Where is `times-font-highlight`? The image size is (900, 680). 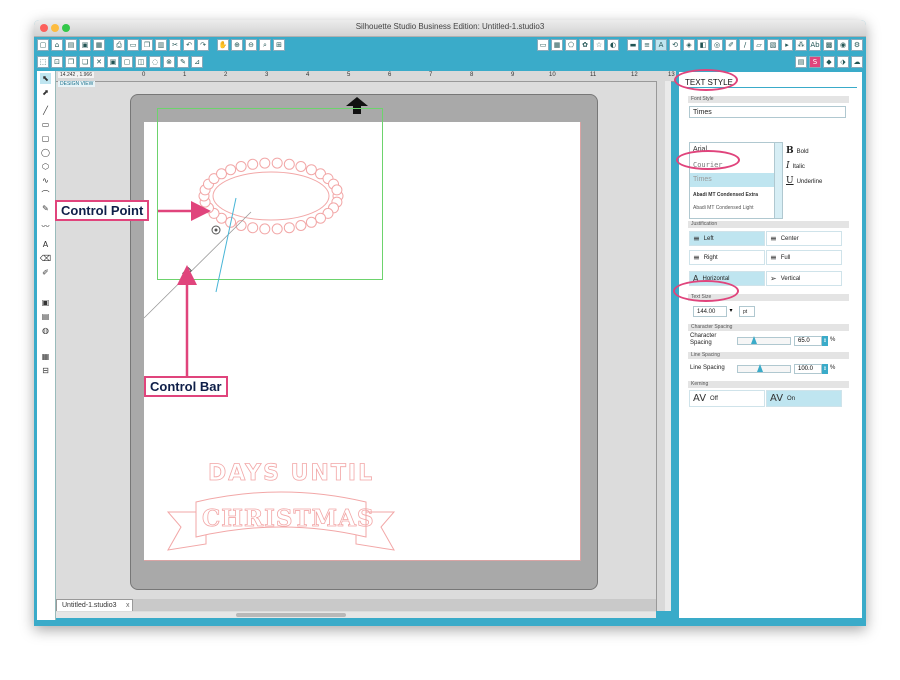
times-font-highlight is located at coordinates (708, 160).